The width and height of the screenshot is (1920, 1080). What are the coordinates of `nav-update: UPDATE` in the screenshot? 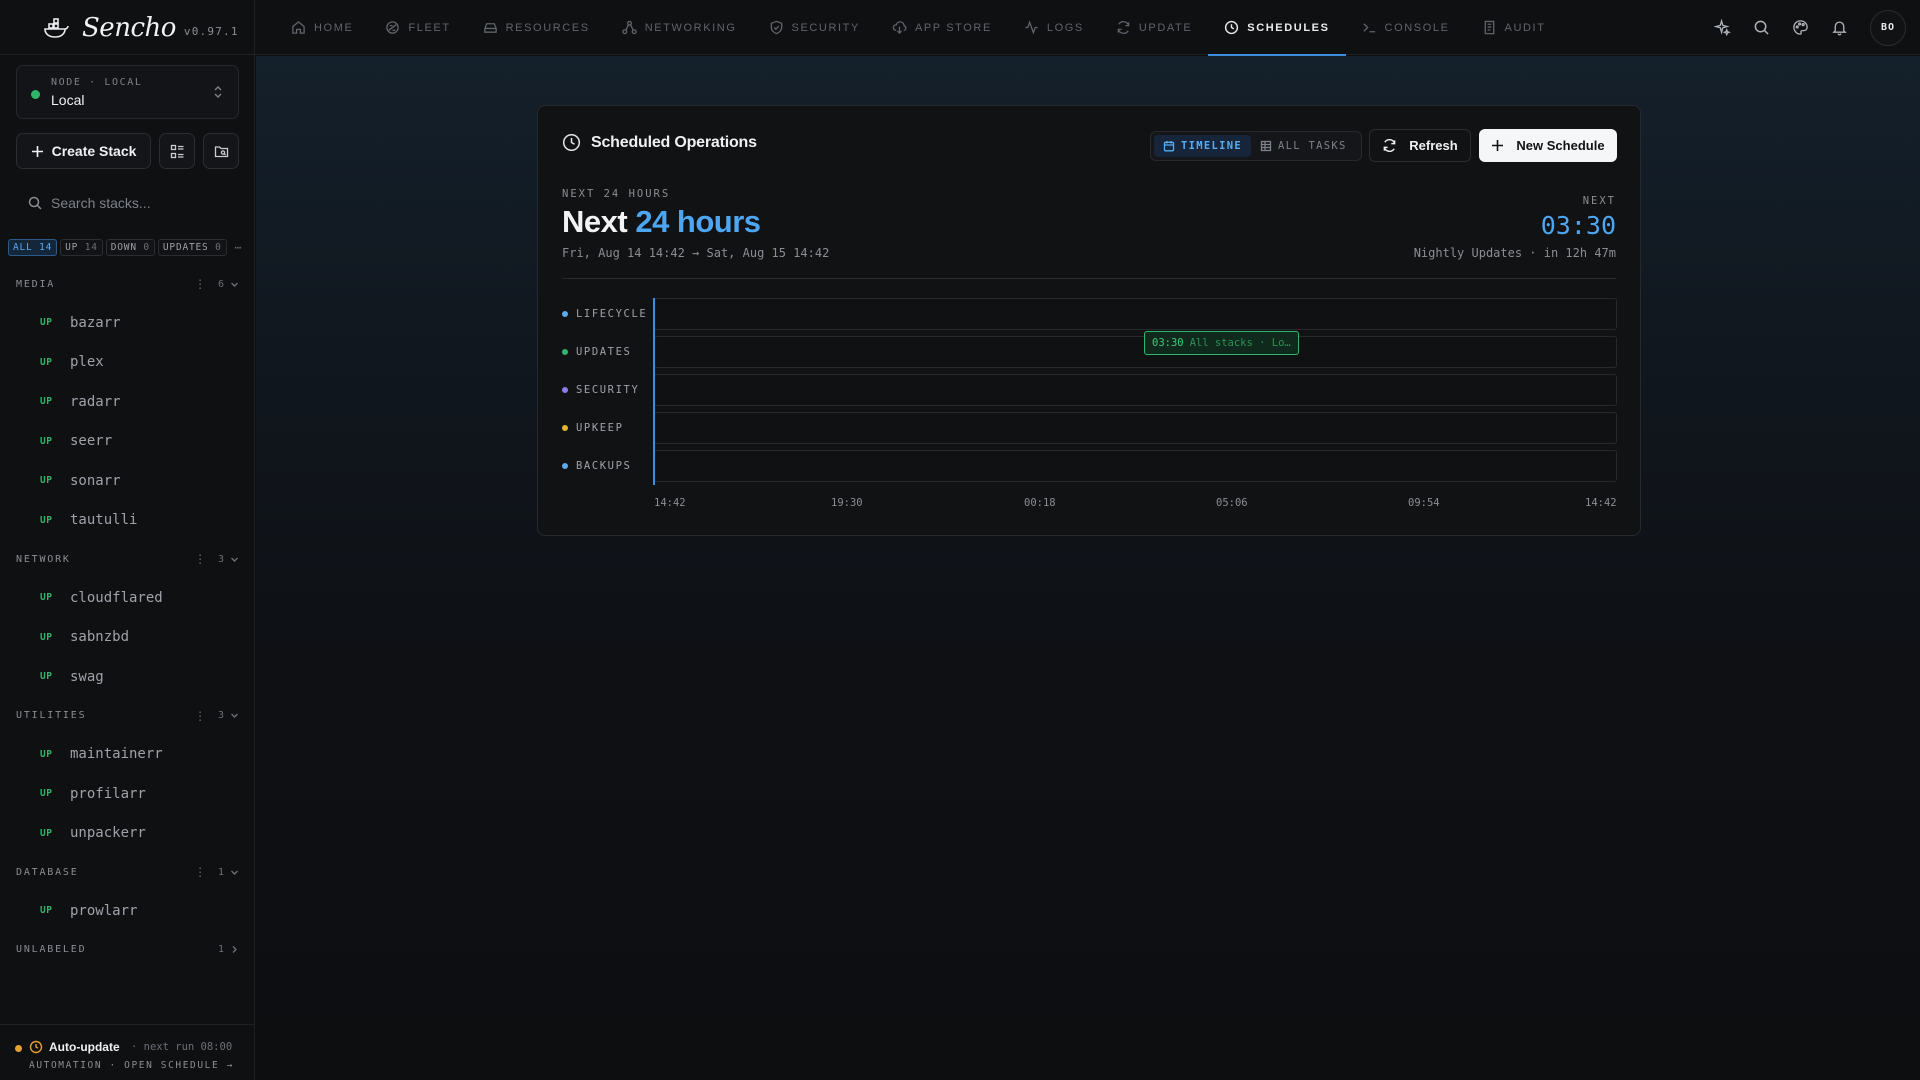 It's located at (1154, 27).